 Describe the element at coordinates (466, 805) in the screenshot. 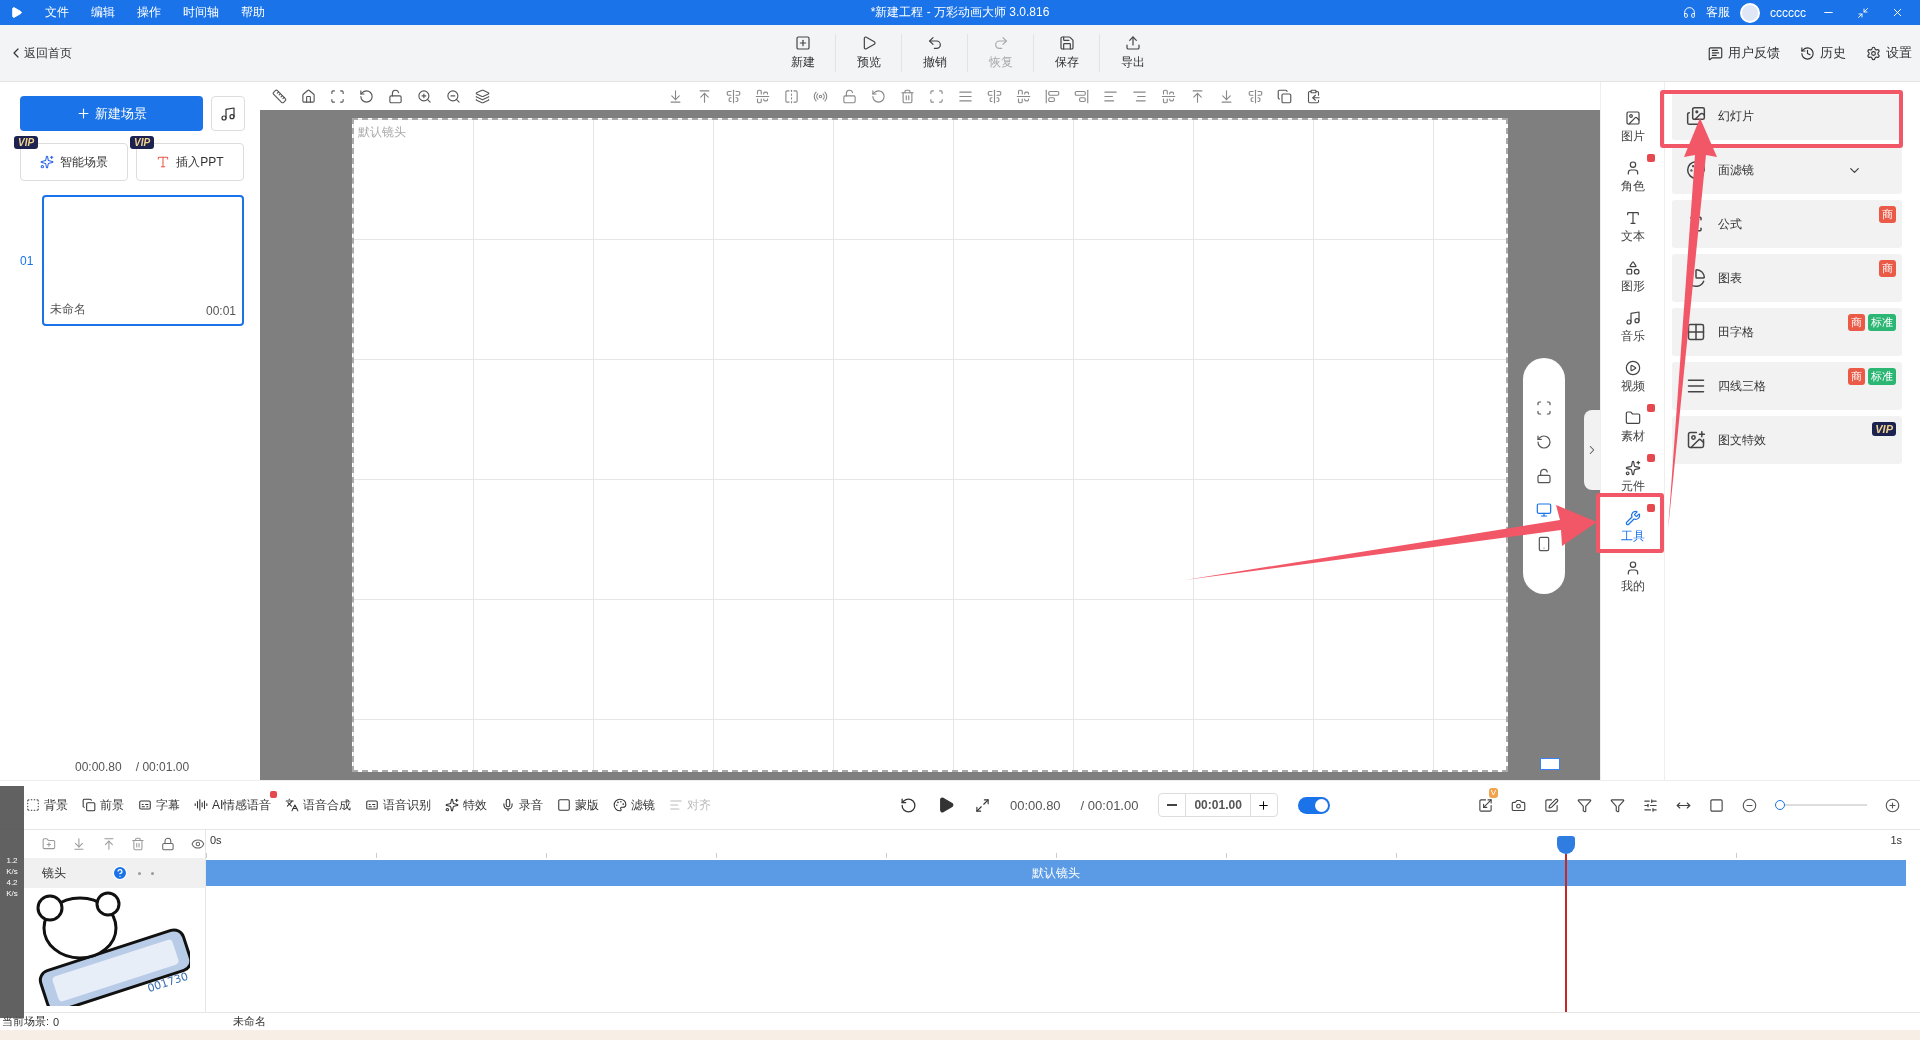

I see `timeline-tool: 特效` at that location.